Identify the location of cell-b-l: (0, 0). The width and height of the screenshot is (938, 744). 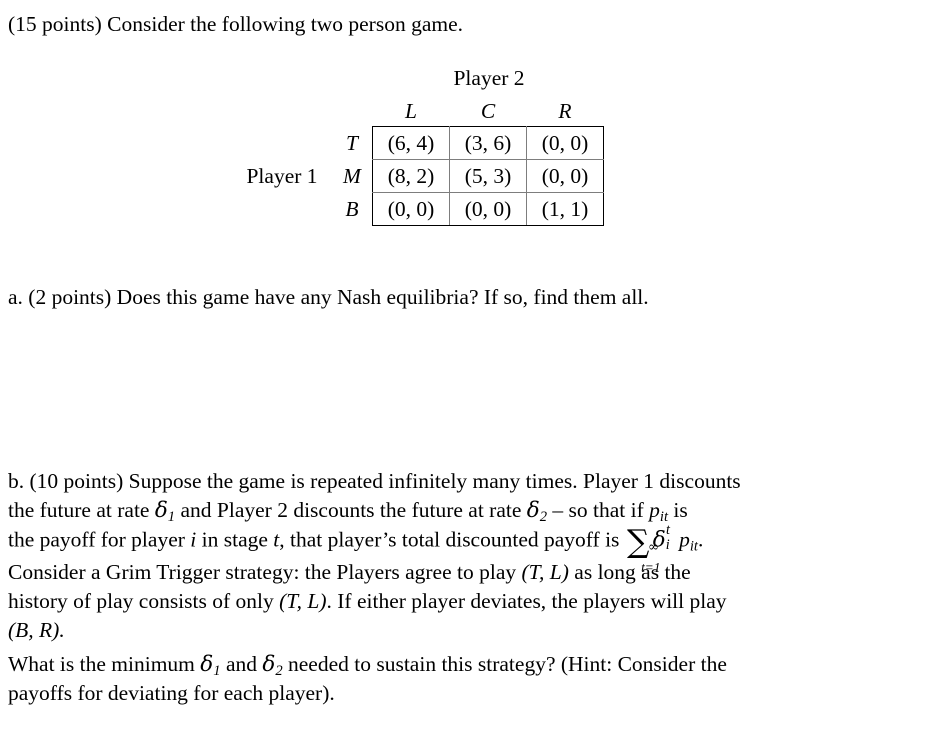
(411, 209).